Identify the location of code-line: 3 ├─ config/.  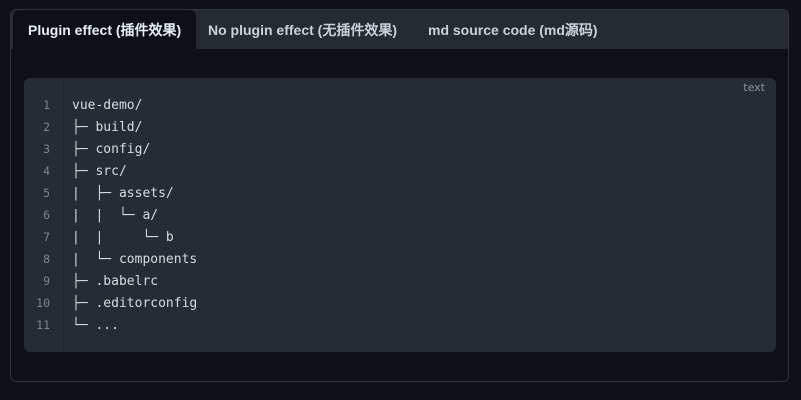
(110, 149).